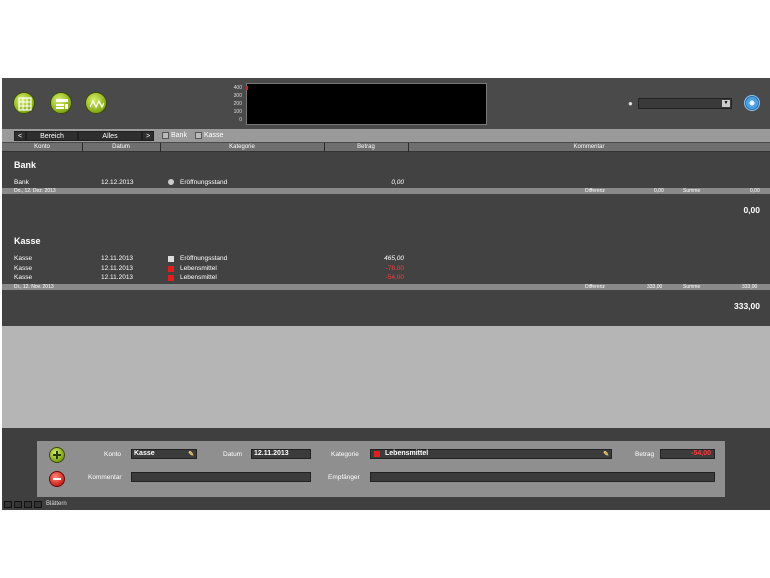 This screenshot has height=578, width=770. I want to click on mini-chart: 400 300 200 100 0, so click(359, 103).